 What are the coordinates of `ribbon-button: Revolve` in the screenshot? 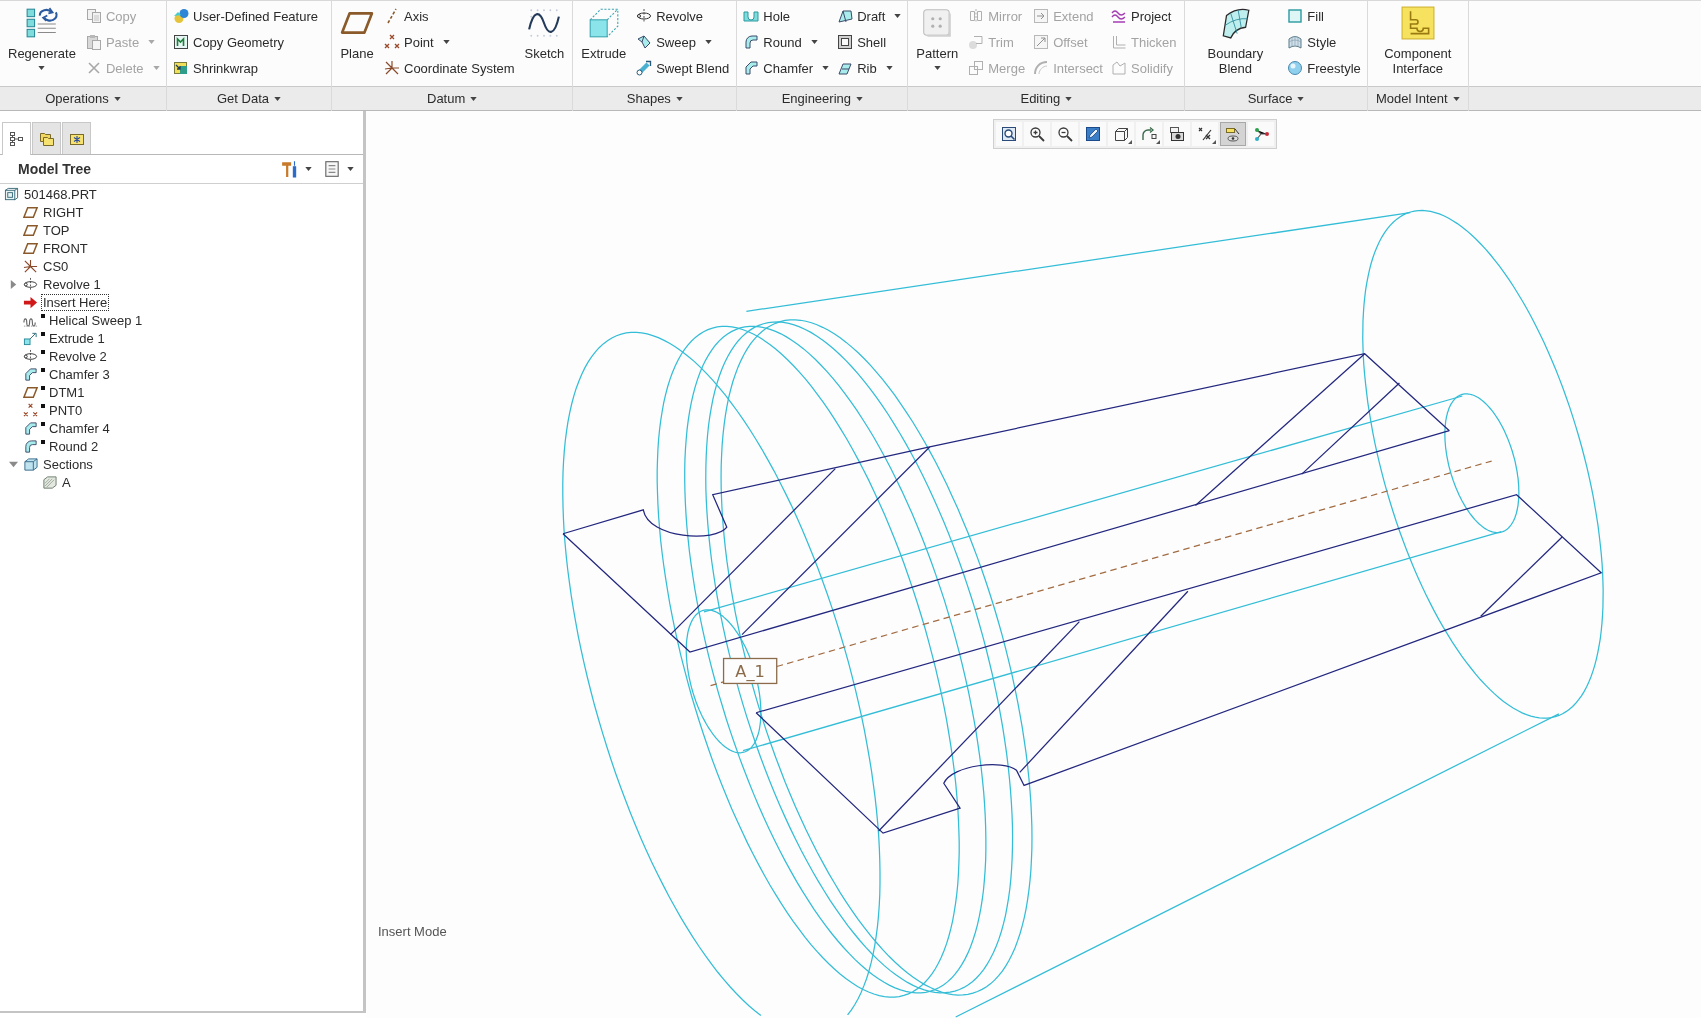 It's located at (683, 16).